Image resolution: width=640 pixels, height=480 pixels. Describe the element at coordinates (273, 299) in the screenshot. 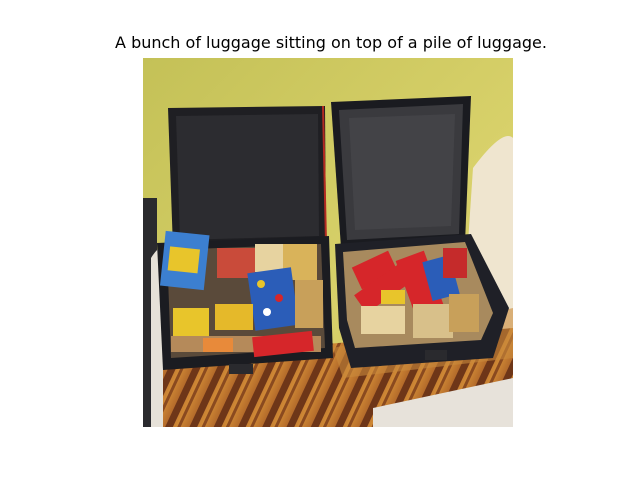

I see `candy-bag-navy` at that location.